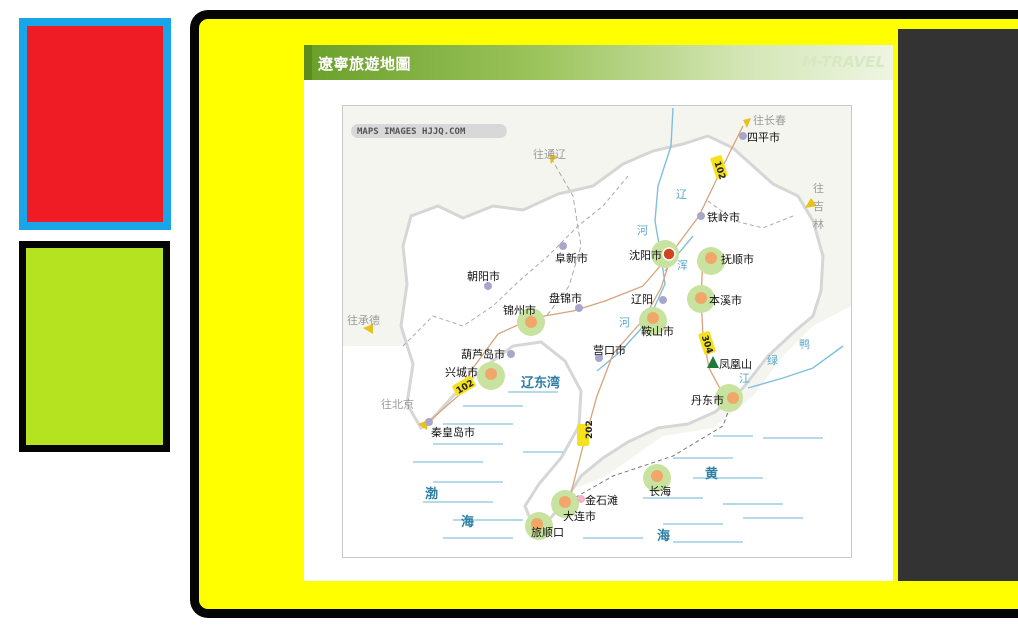 The image size is (1018, 627). What do you see at coordinates (744, 378) in the screenshot?
I see `river-yalu-3: 江` at bounding box center [744, 378].